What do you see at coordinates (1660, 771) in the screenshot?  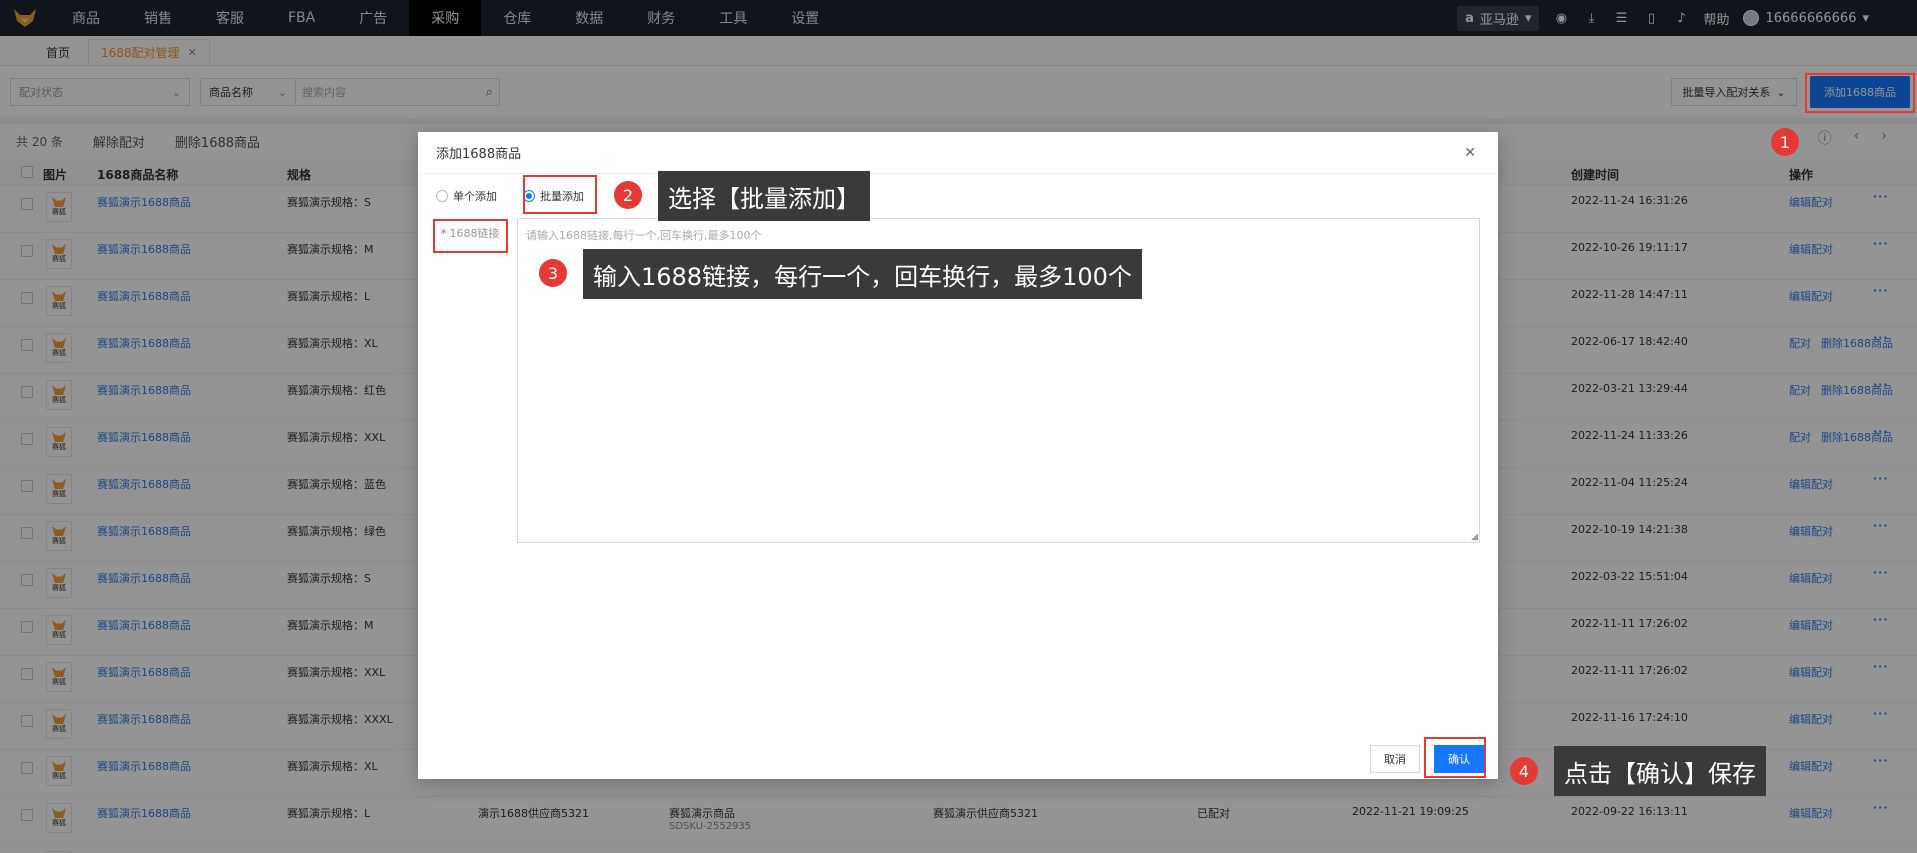 I see `step-callout-4: 点击【确认】保存` at bounding box center [1660, 771].